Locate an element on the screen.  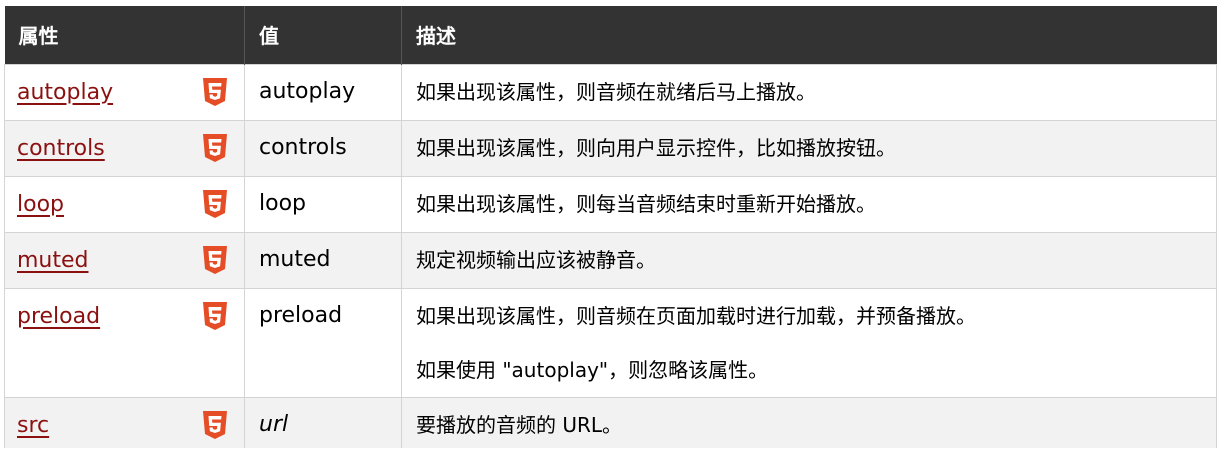
value-cell: muted is located at coordinates (323, 260).